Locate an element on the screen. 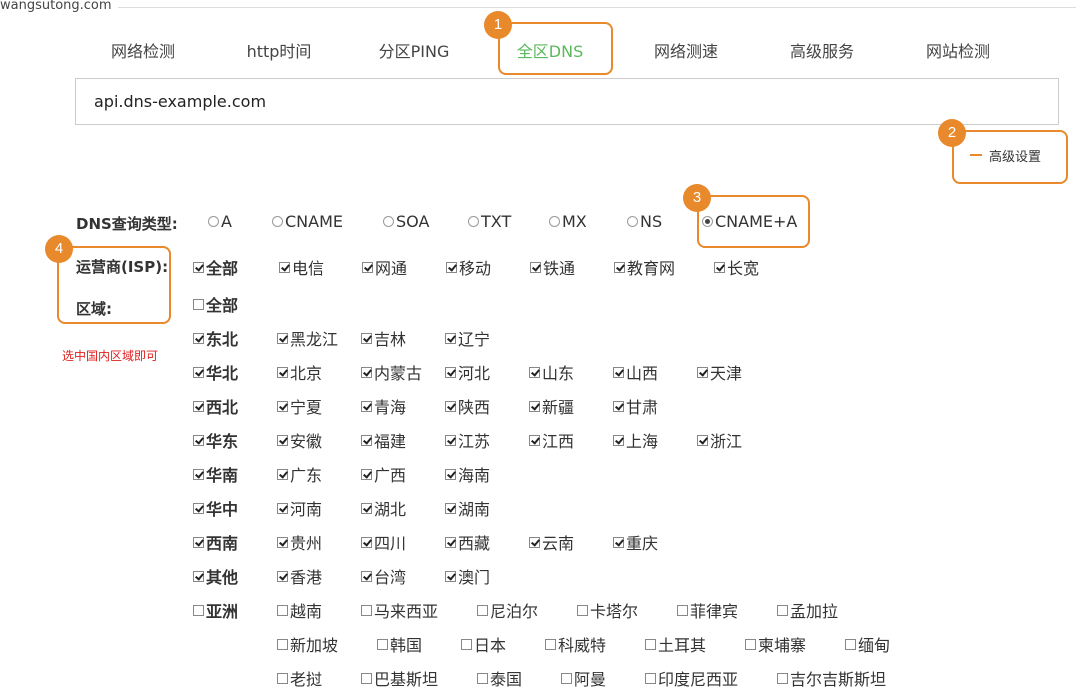  checkbox-label: 天津 is located at coordinates (726, 373).